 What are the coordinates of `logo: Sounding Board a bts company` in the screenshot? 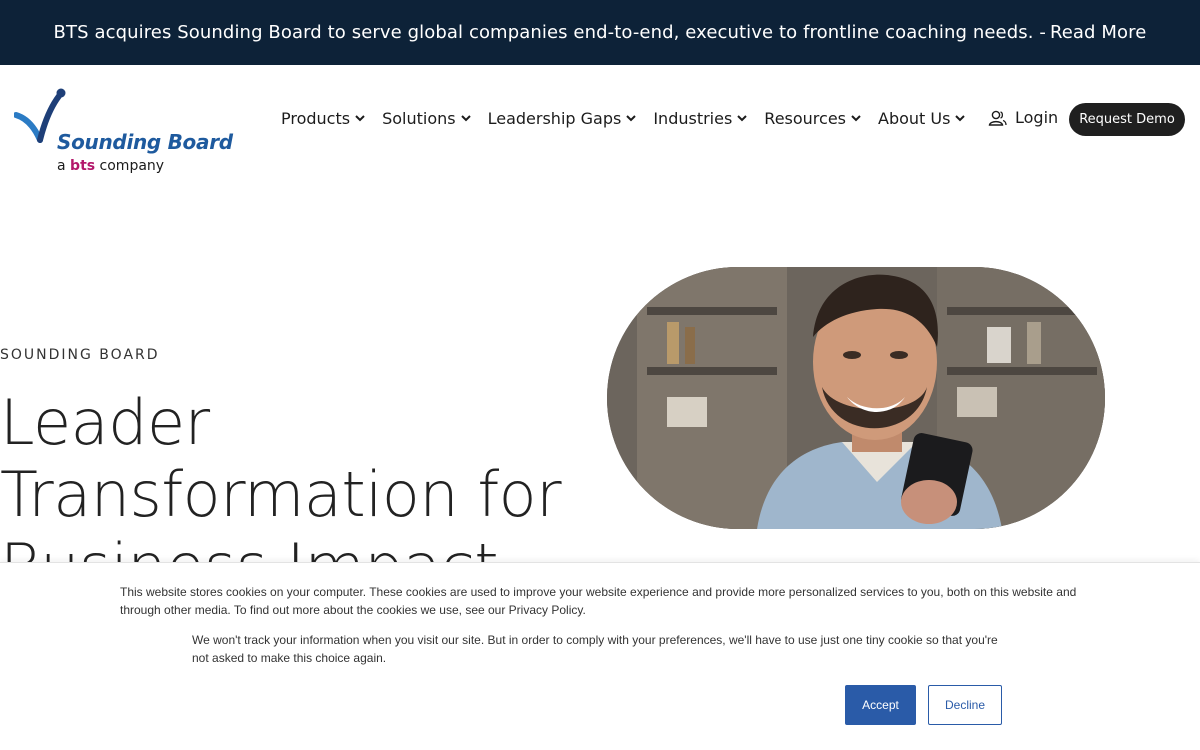 It's located at (124, 131).